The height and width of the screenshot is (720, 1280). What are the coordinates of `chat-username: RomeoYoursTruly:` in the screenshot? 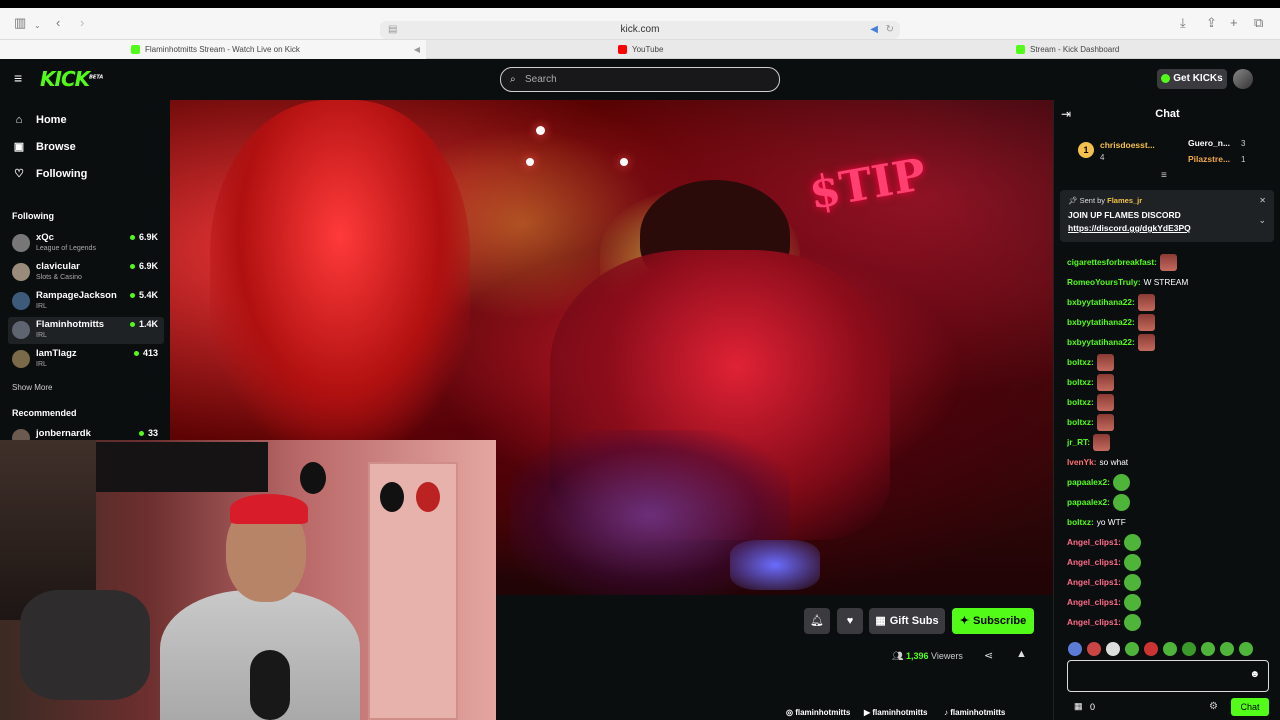 It's located at (1104, 282).